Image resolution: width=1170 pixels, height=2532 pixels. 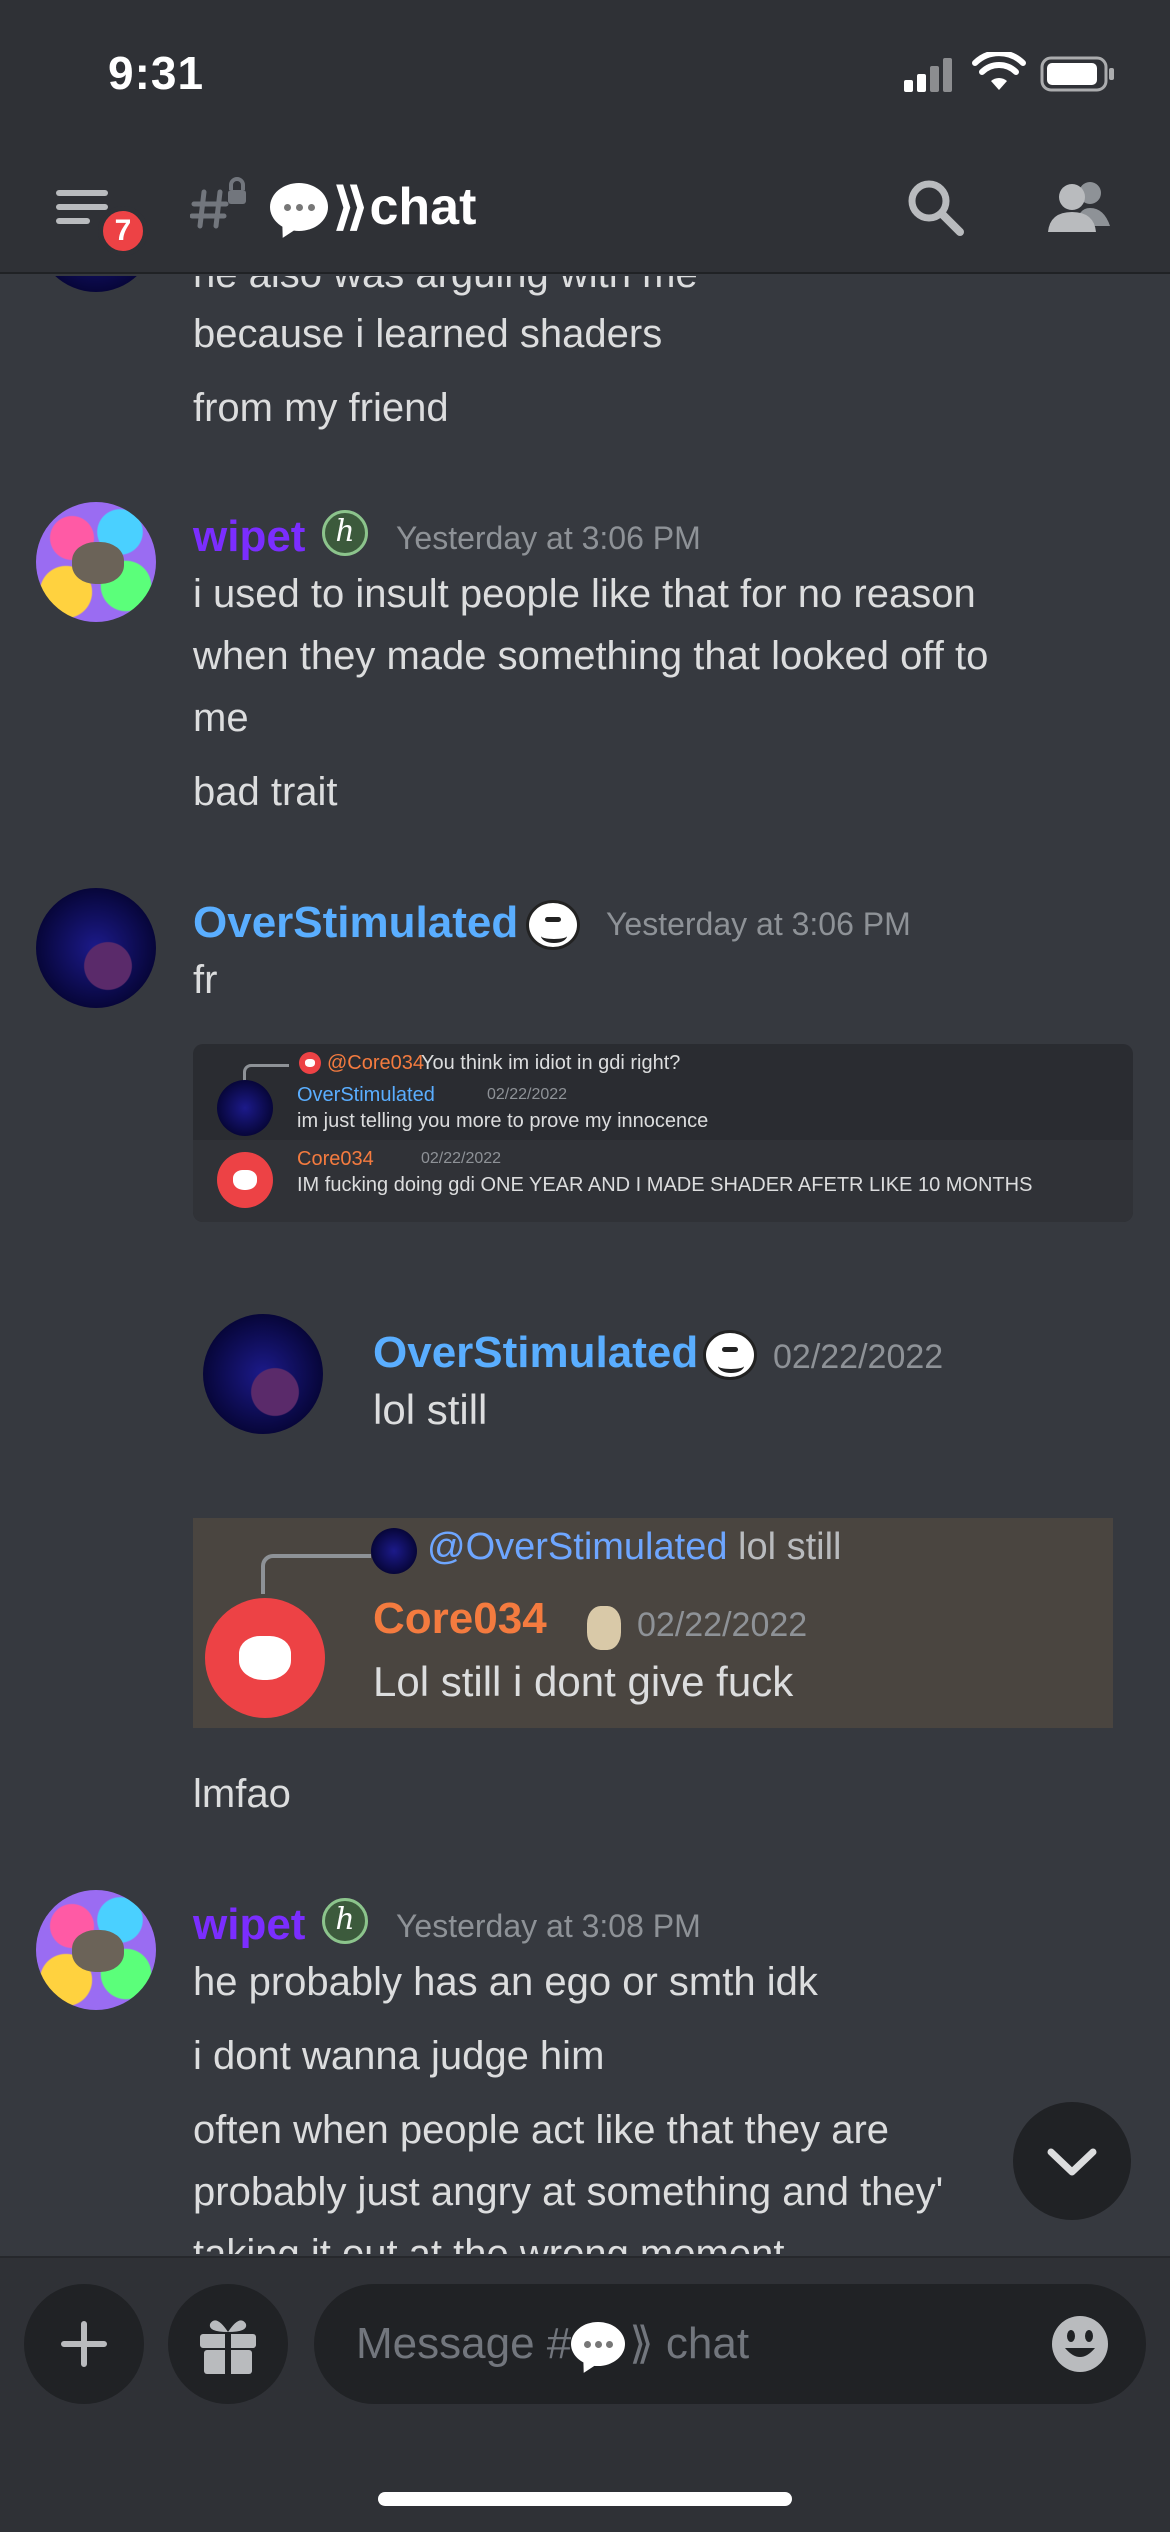 I want to click on screenshot-attachment: OverStimulated 02/22/2022 lol still, so click(x=568, y=1394).